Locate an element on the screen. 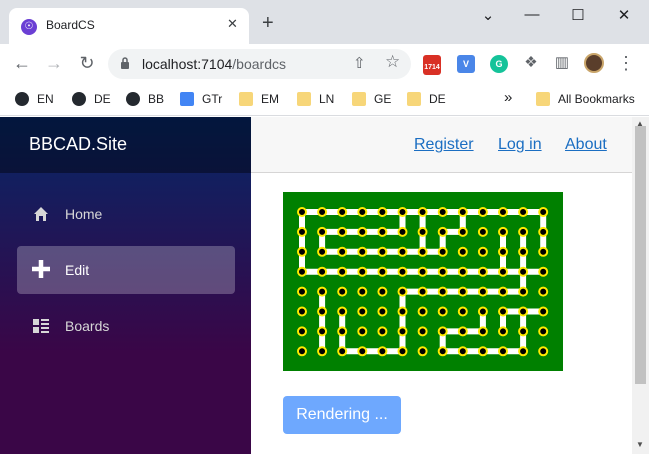  extensions-puzzle-icon: ❖ is located at coordinates (531, 63).